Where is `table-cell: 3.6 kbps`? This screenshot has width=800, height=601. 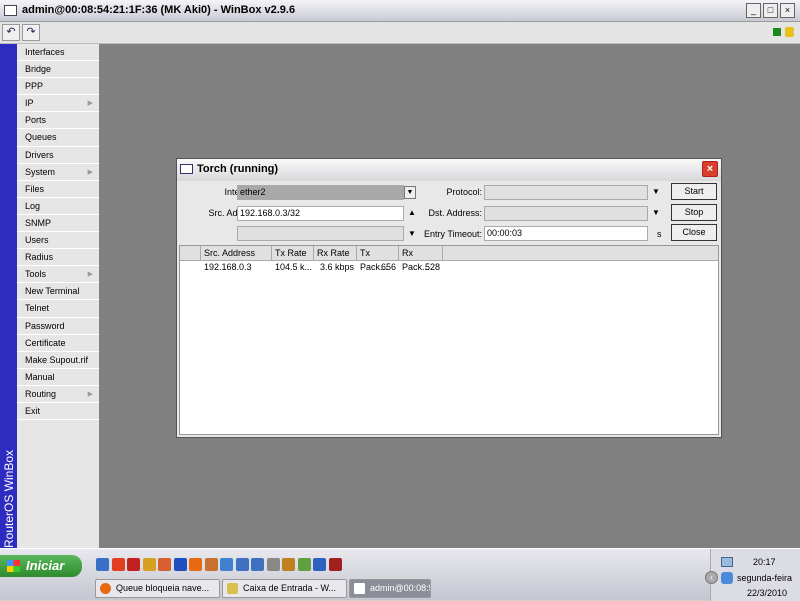 table-cell: 3.6 kbps is located at coordinates (336, 267).